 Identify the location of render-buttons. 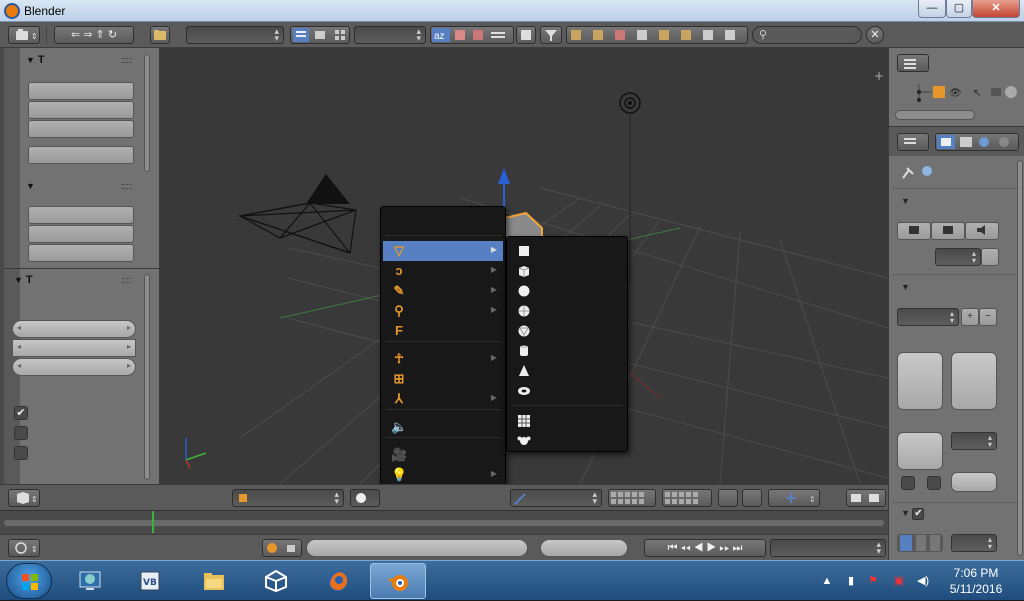
(866, 498).